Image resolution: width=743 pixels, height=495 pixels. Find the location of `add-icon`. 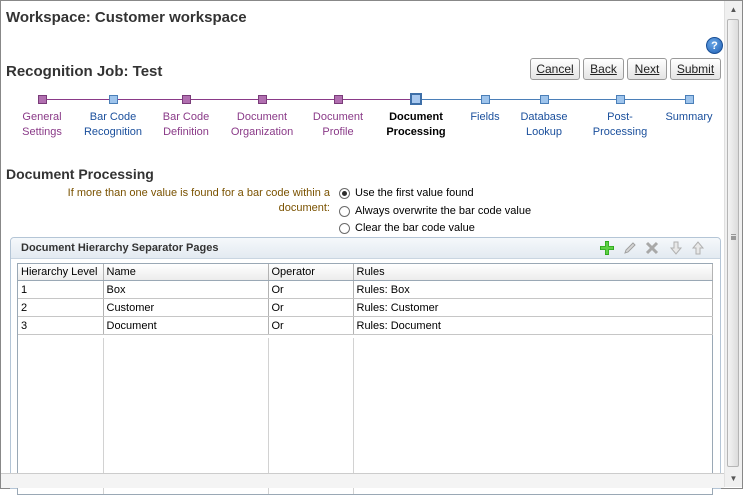

add-icon is located at coordinates (607, 248).